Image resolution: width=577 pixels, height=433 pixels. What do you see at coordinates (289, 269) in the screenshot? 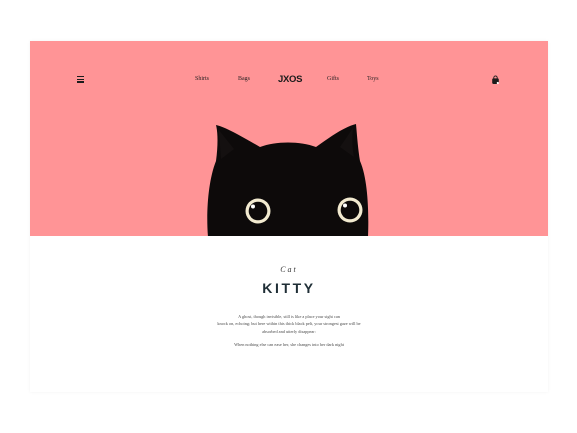
I see `category-label: Cat` at bounding box center [289, 269].